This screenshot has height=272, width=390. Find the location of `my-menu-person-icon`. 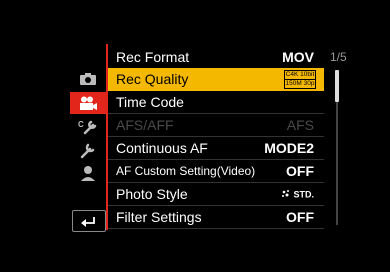

my-menu-person-icon is located at coordinates (88, 173).